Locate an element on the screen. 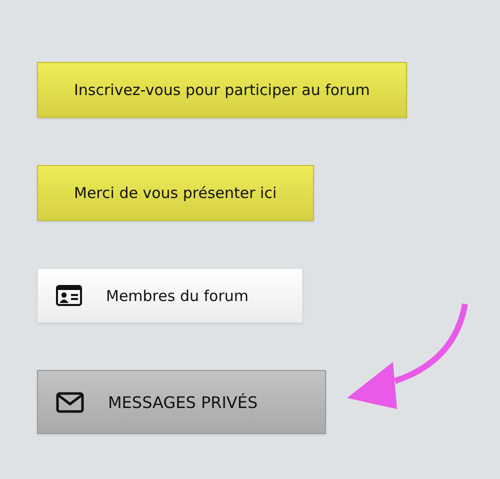  members-button: Membres du forum is located at coordinates (170, 295).